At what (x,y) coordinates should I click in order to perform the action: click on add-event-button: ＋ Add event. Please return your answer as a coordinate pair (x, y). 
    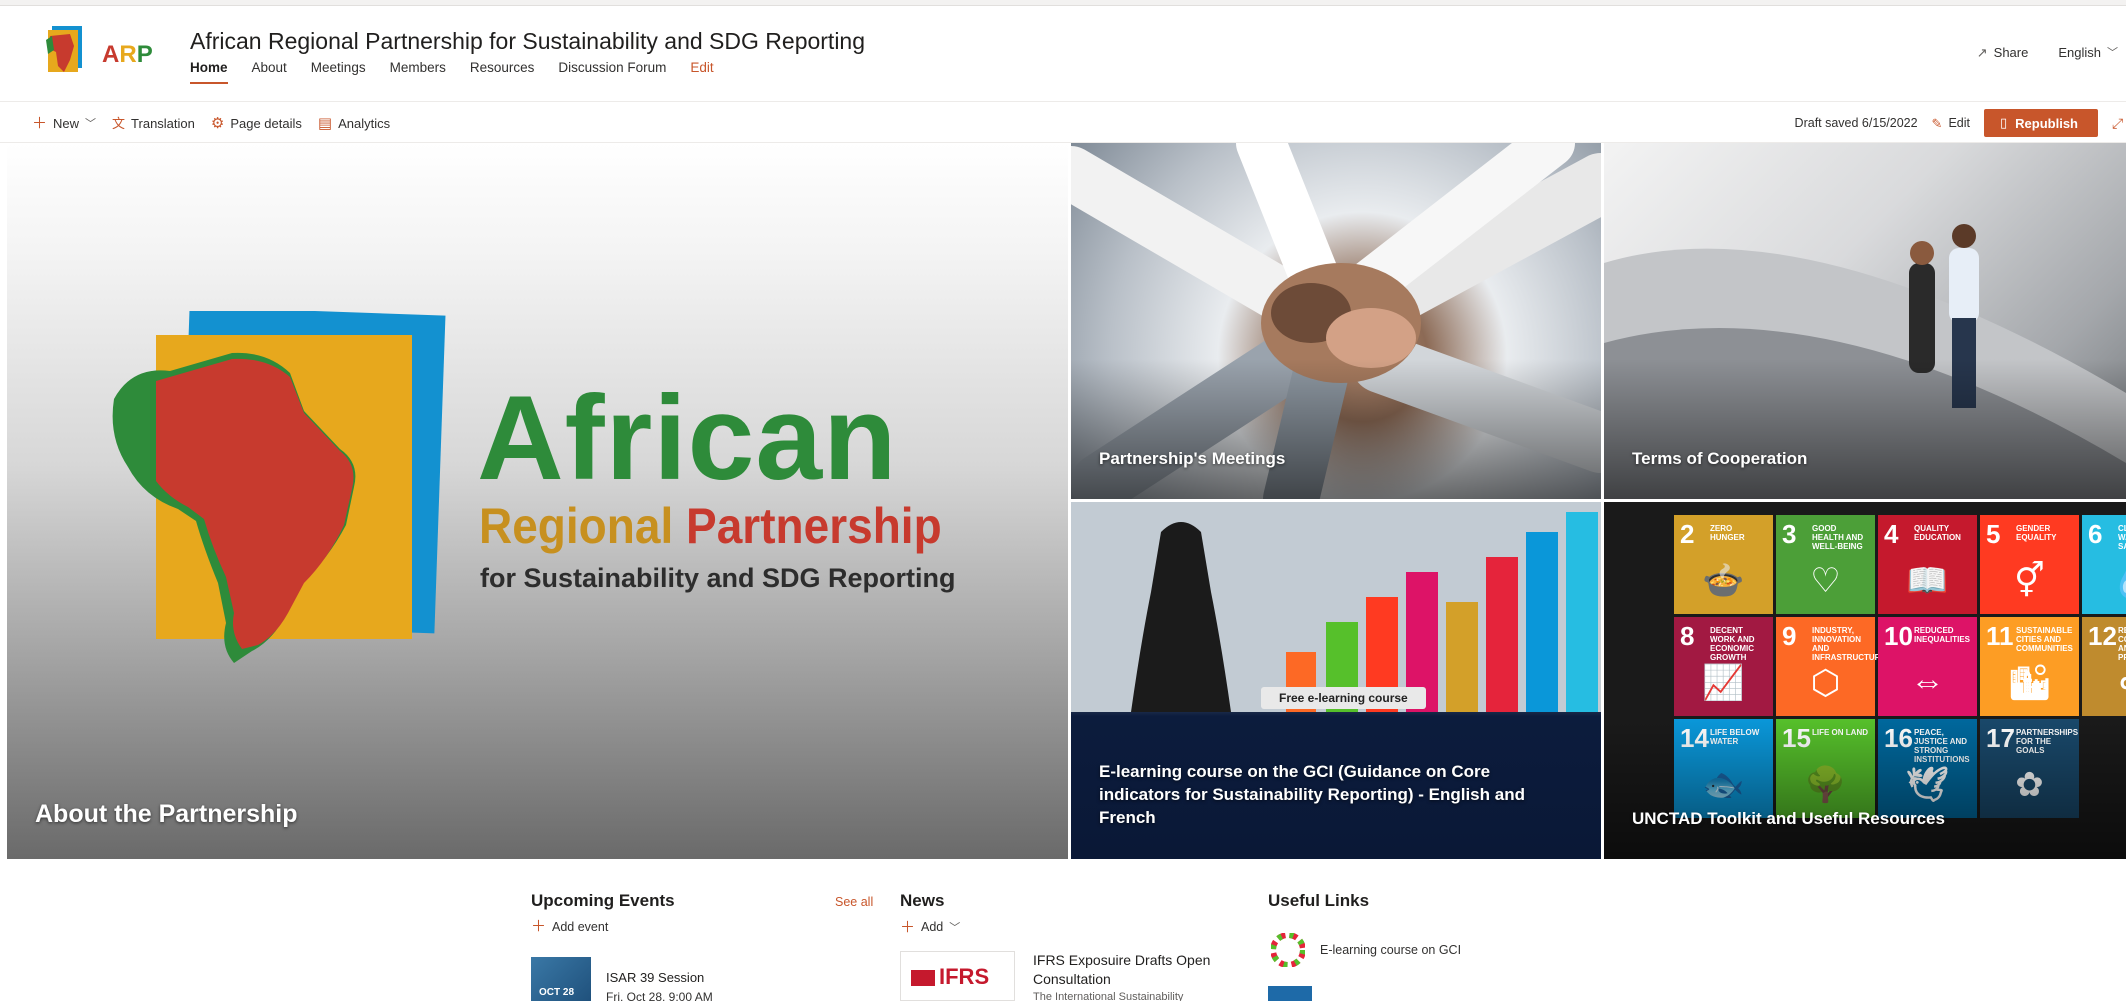
    Looking at the image, I should click on (569, 926).